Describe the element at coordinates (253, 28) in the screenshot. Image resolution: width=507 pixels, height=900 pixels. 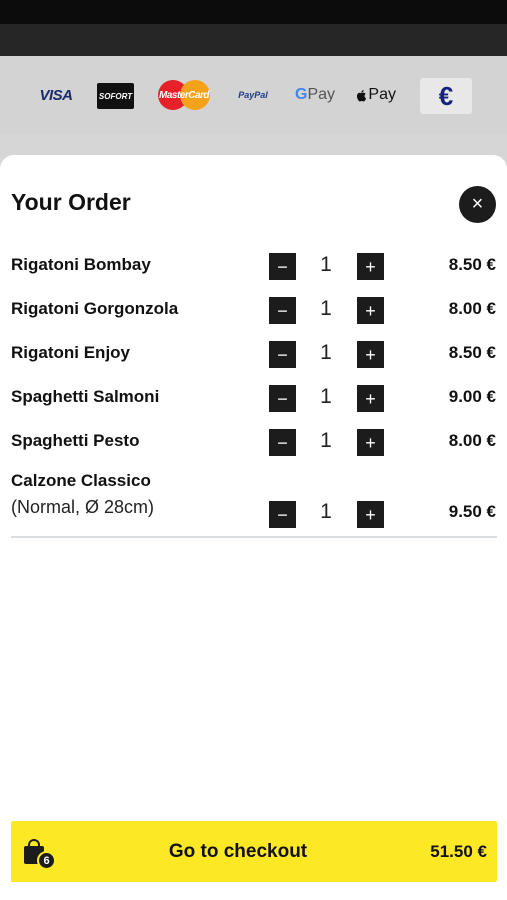
I see `background-header` at that location.